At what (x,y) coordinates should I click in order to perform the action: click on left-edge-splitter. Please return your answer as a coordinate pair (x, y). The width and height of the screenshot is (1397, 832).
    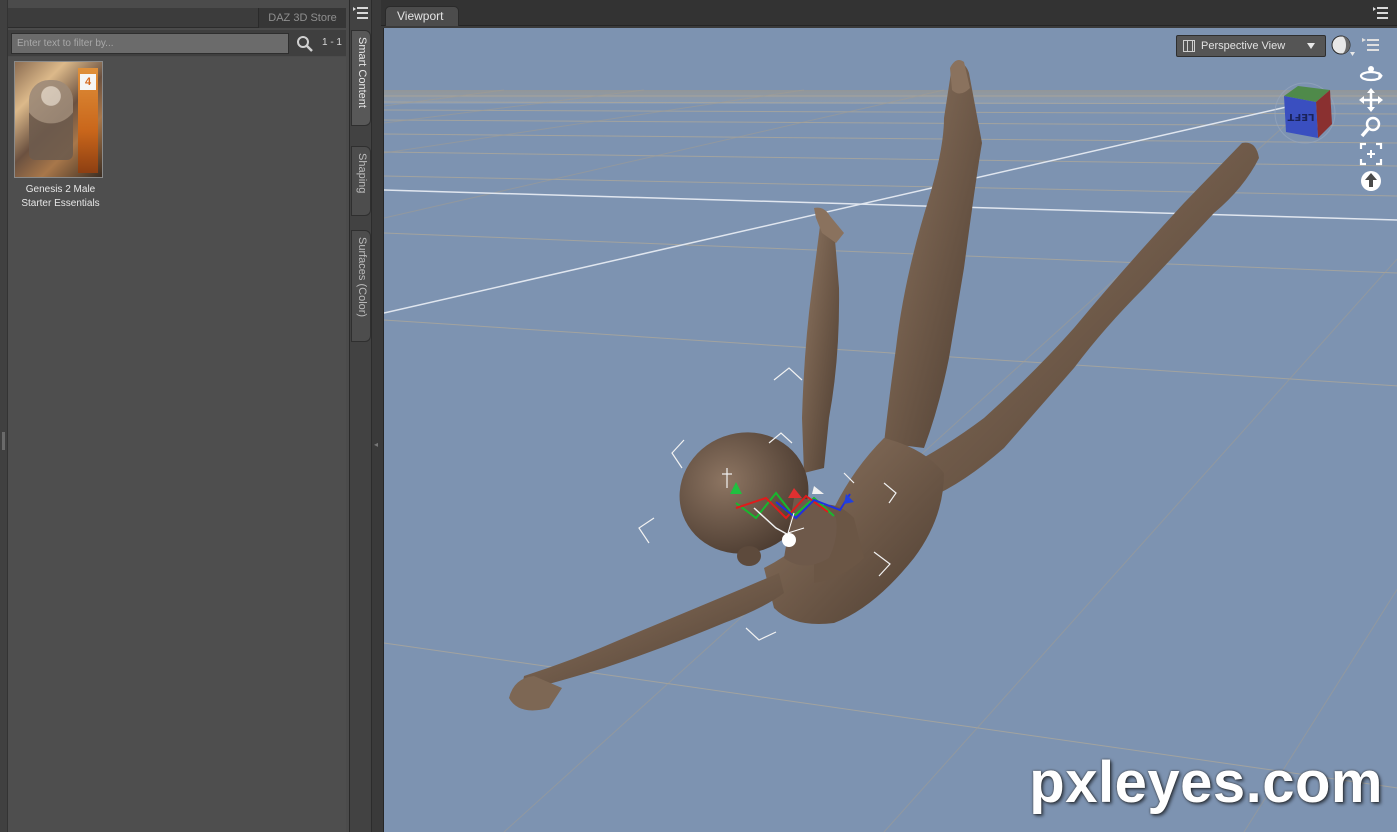
    Looking at the image, I should click on (4, 416).